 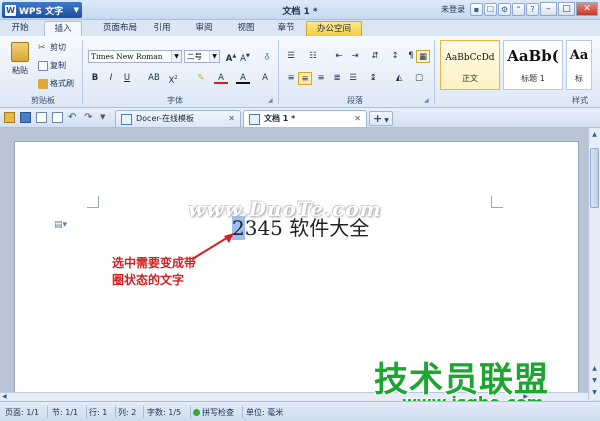 What do you see at coordinates (305, 78) in the screenshot?
I see `align-center-button: ≡` at bounding box center [305, 78].